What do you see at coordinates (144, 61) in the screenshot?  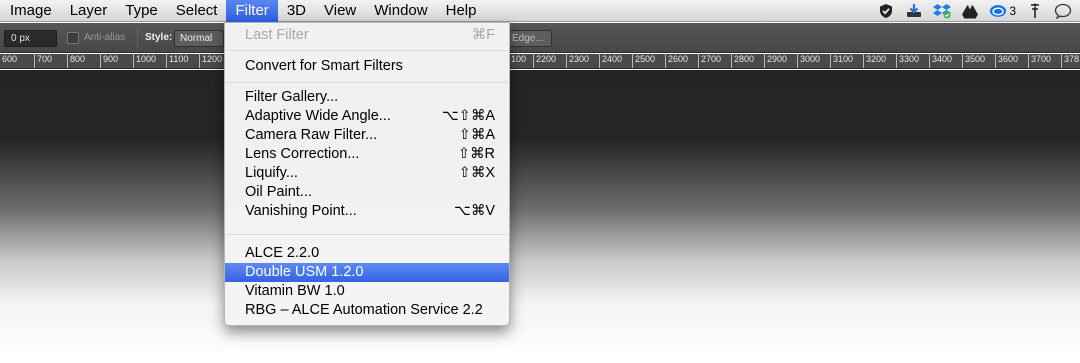 I see `ruler-label: 1000` at bounding box center [144, 61].